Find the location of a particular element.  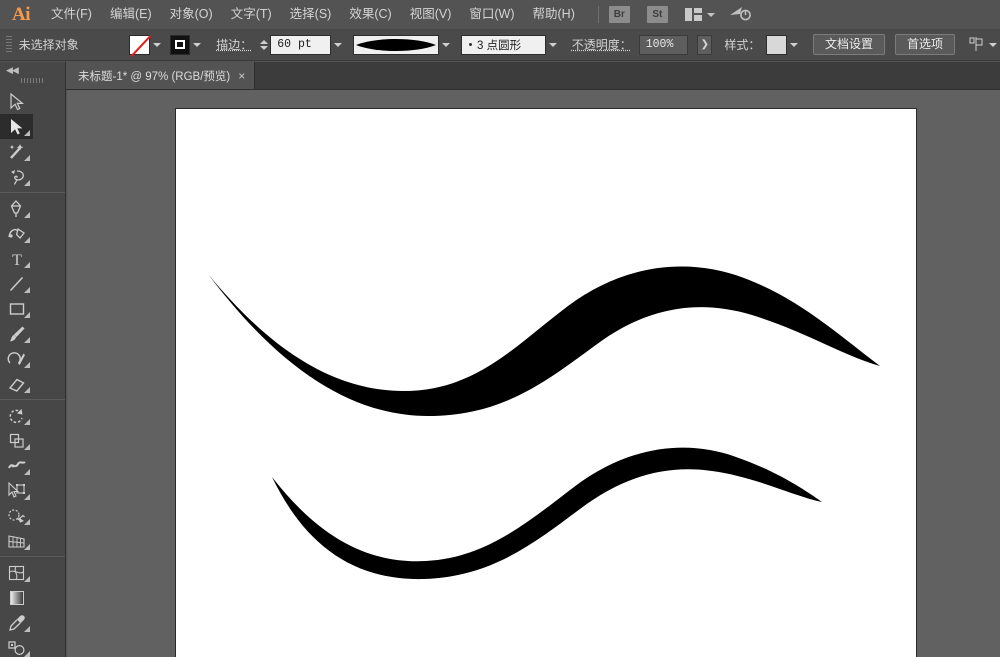

close-icon: × is located at coordinates (241, 76).